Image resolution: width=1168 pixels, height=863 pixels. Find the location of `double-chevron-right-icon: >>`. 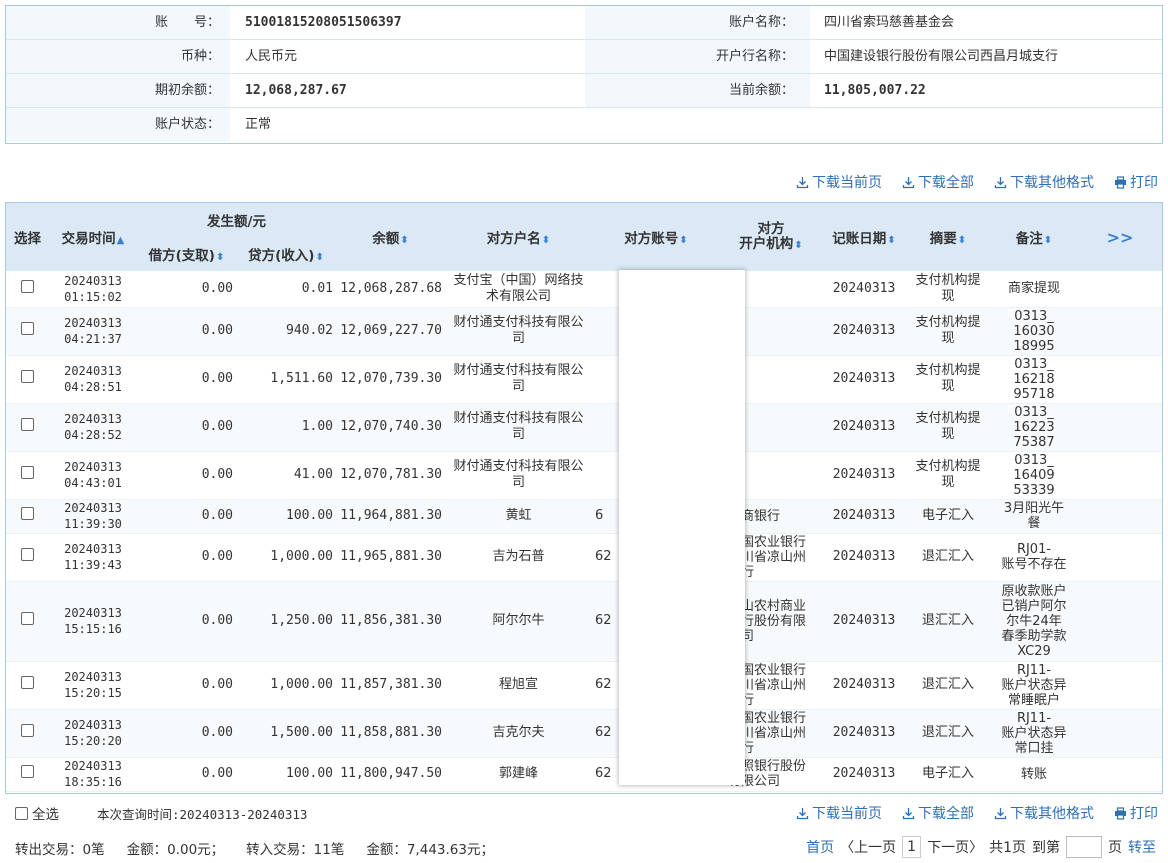

double-chevron-right-icon: >> is located at coordinates (1120, 237).